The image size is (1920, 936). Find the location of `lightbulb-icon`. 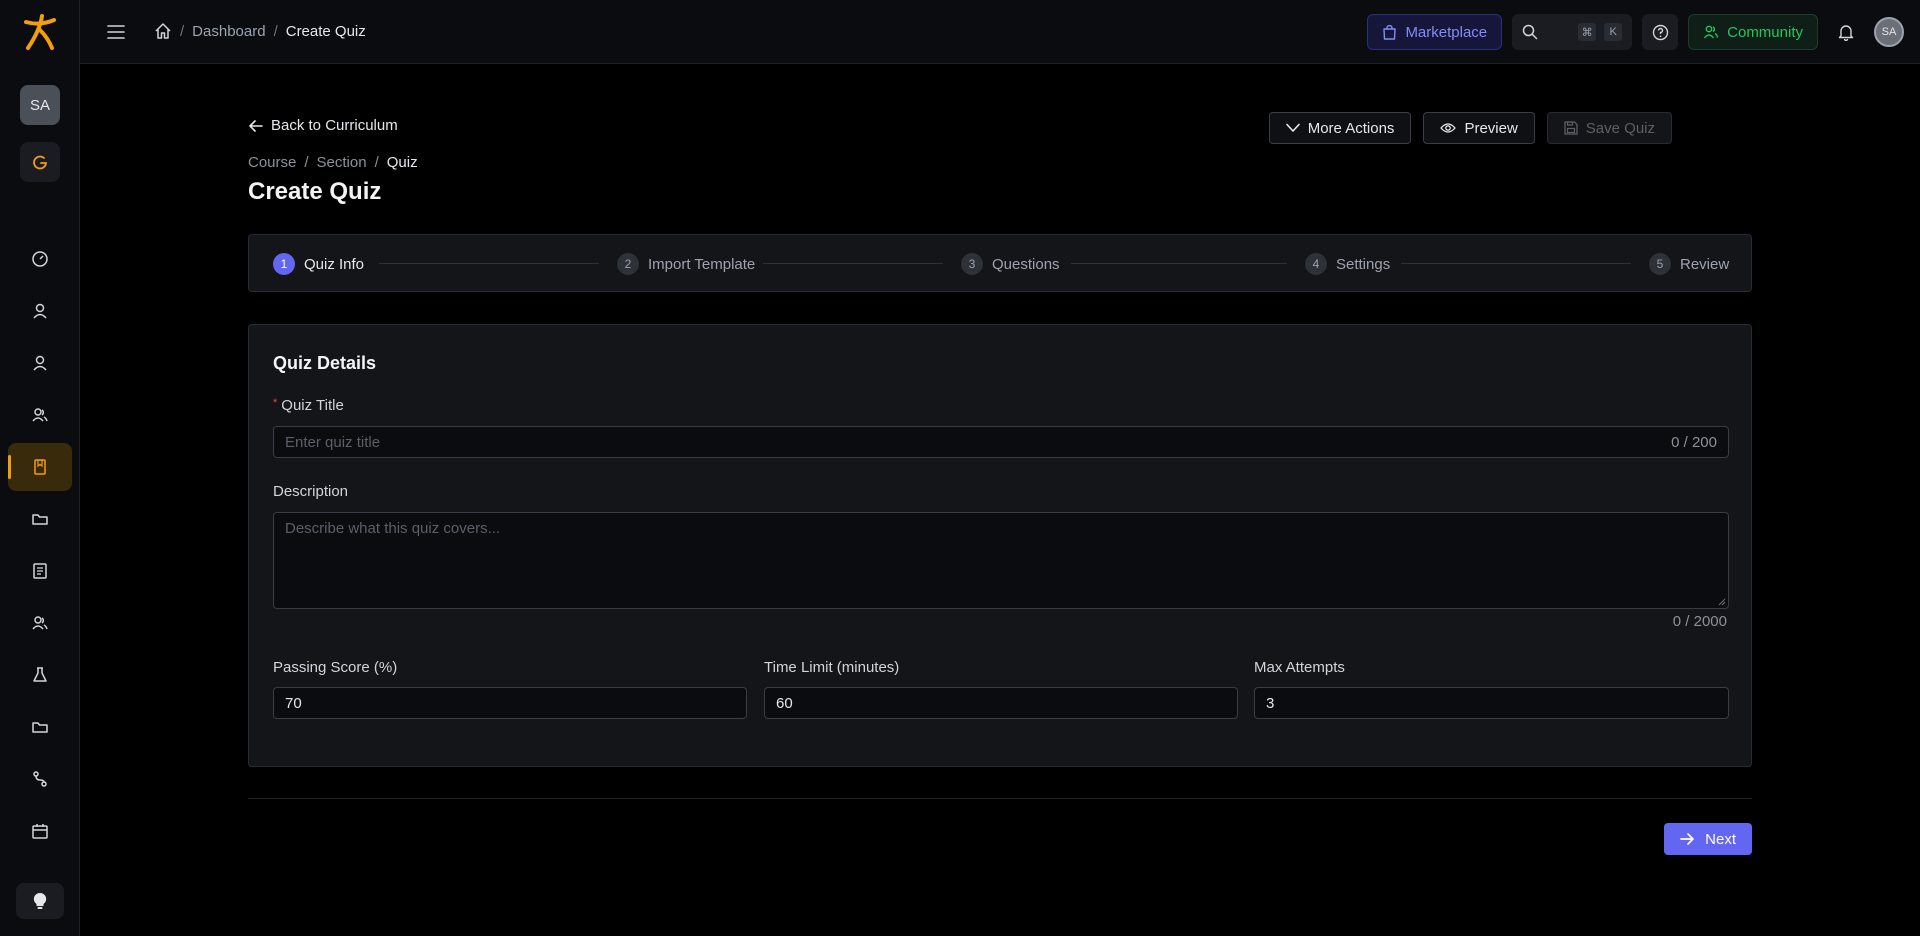

lightbulb-icon is located at coordinates (40, 900).